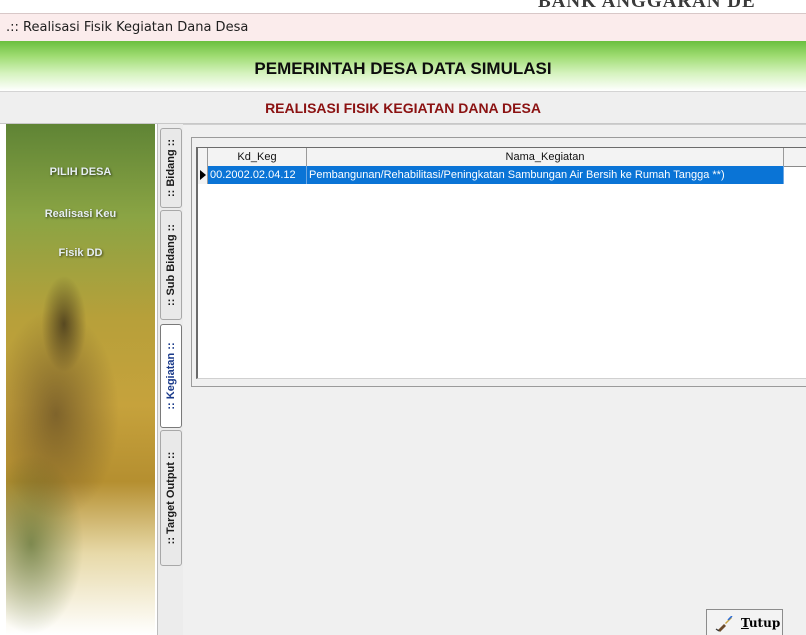  What do you see at coordinates (203, 157) in the screenshot?
I see `grid-header-indicator` at bounding box center [203, 157].